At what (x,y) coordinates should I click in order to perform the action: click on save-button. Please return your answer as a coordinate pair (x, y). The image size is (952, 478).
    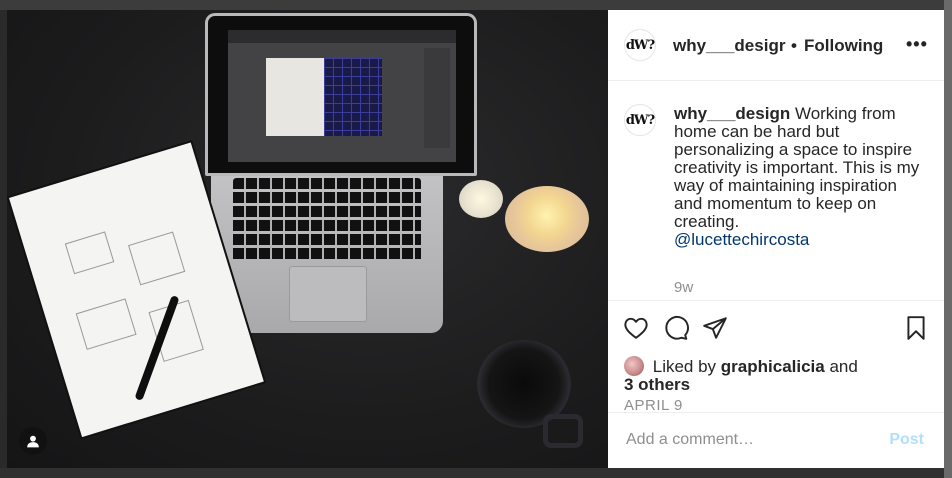
    Looking at the image, I should click on (916, 328).